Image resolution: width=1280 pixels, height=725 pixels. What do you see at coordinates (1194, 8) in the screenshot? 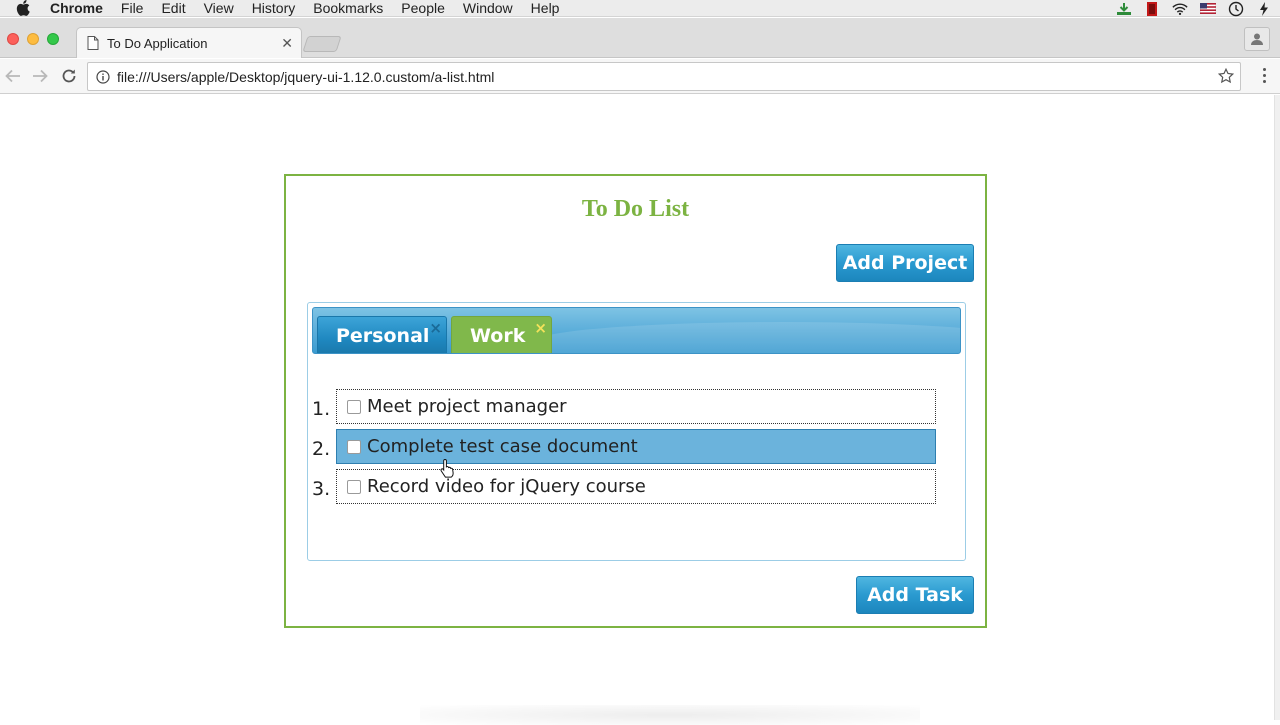
I see `status-tray` at bounding box center [1194, 8].